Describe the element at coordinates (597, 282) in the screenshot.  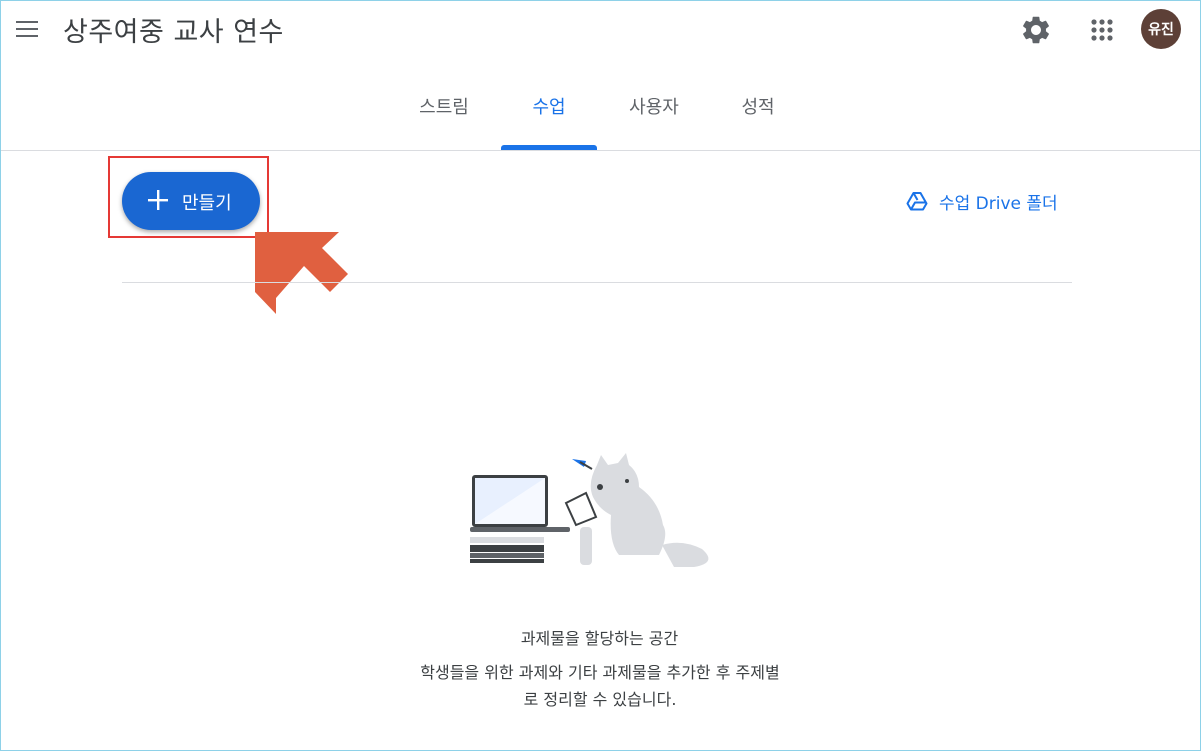
I see `content-divider` at that location.